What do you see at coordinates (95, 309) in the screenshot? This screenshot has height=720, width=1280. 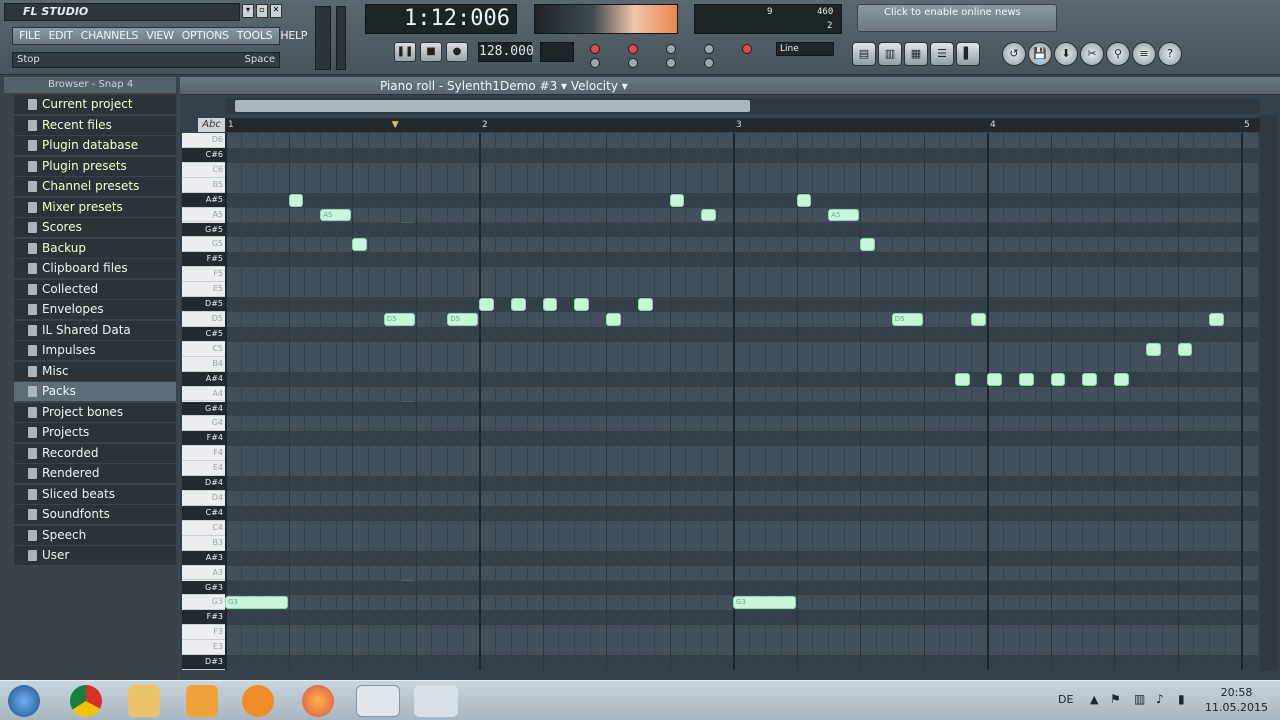 I see `browser-item: Envelopes` at bounding box center [95, 309].